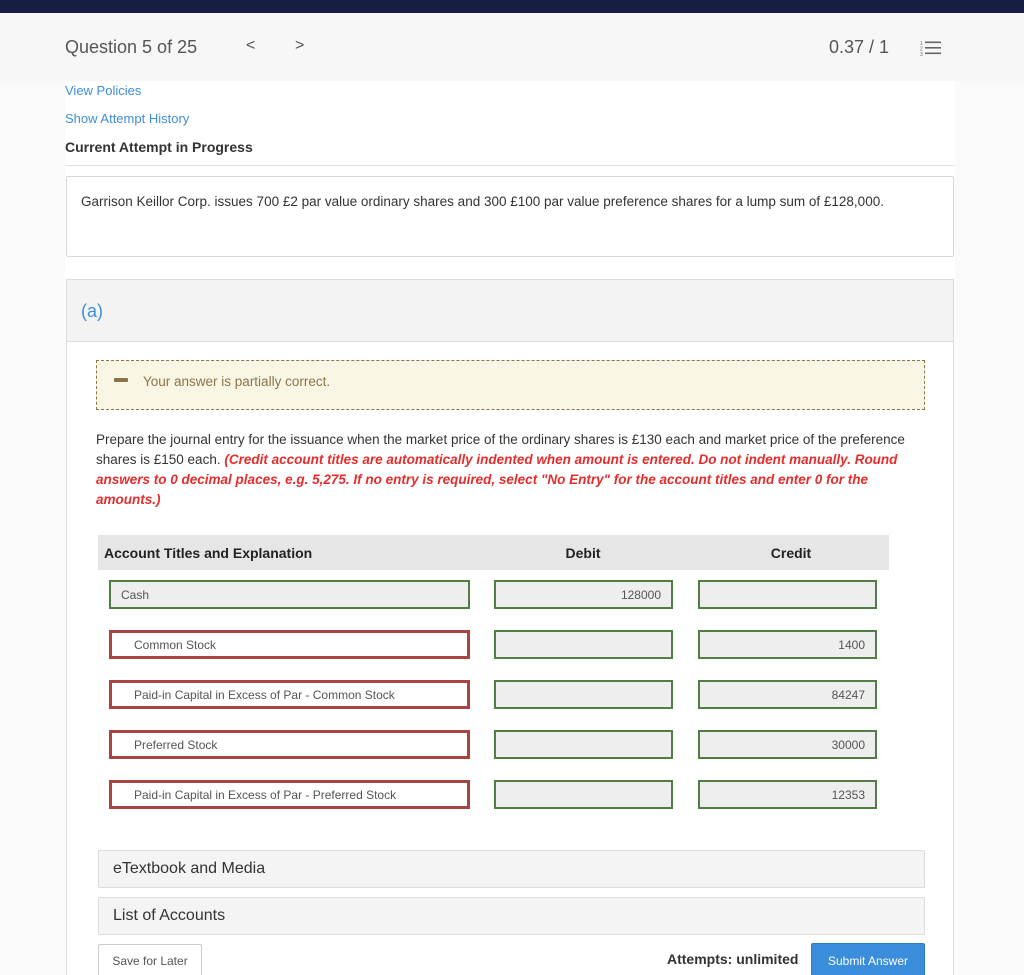 Image resolution: width=1024 pixels, height=975 pixels. Describe the element at coordinates (791, 552) in the screenshot. I see `header-credit: Credit` at that location.